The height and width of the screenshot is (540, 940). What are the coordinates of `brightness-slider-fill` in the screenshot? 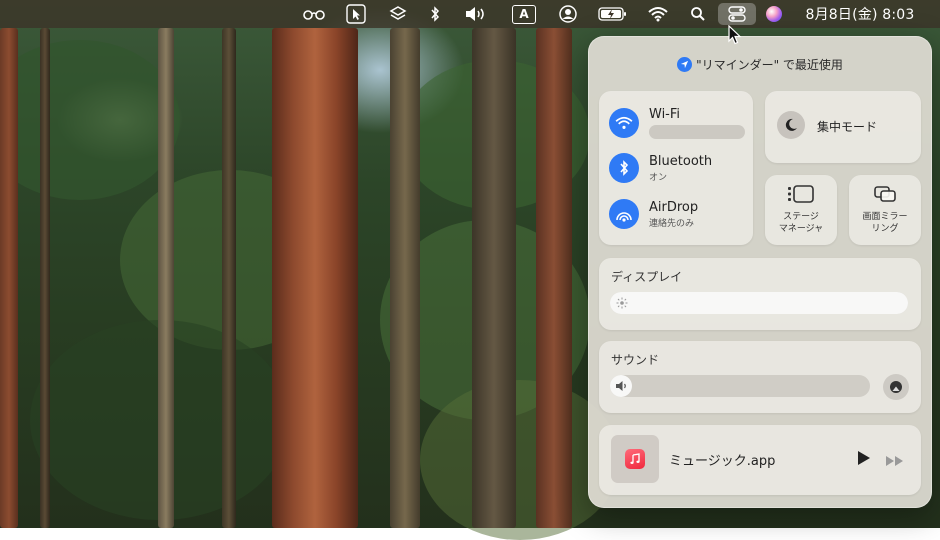 It's located at (759, 303).